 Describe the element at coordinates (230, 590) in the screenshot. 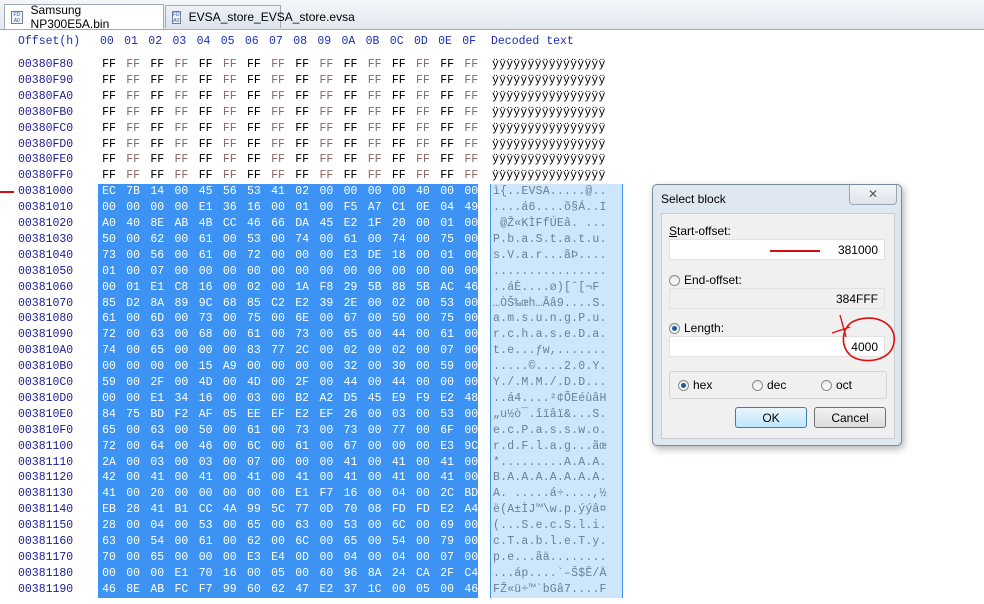

I see `hex-byte: 99` at that location.